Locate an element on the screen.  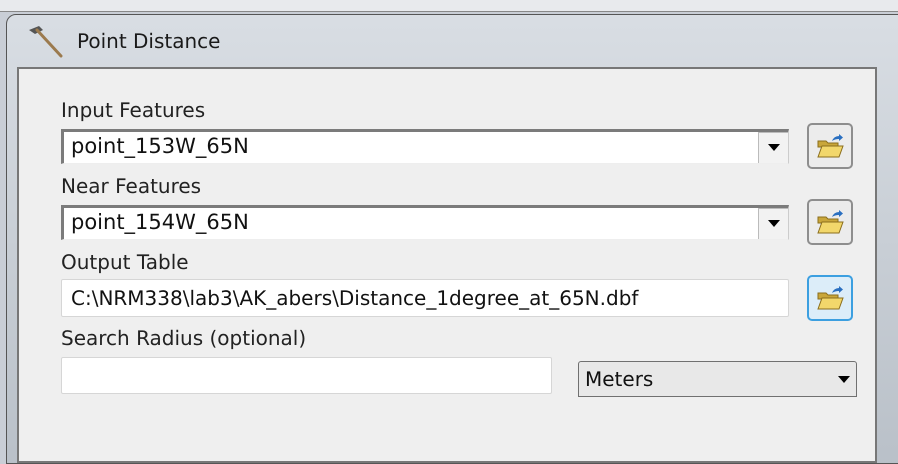
field-value: C:\NRM338\lab3\AK_abers\Distance_1degree_at_65N.dbf is located at coordinates (354, 298).